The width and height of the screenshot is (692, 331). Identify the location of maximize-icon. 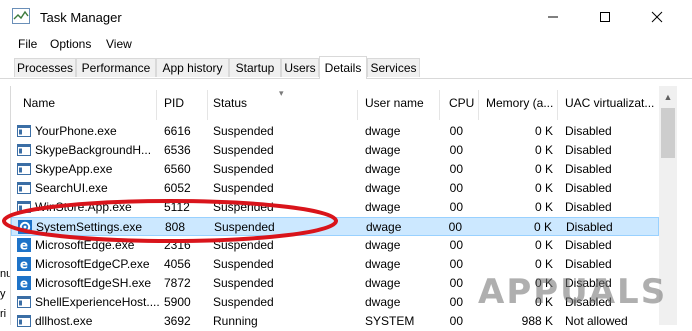
(605, 17).